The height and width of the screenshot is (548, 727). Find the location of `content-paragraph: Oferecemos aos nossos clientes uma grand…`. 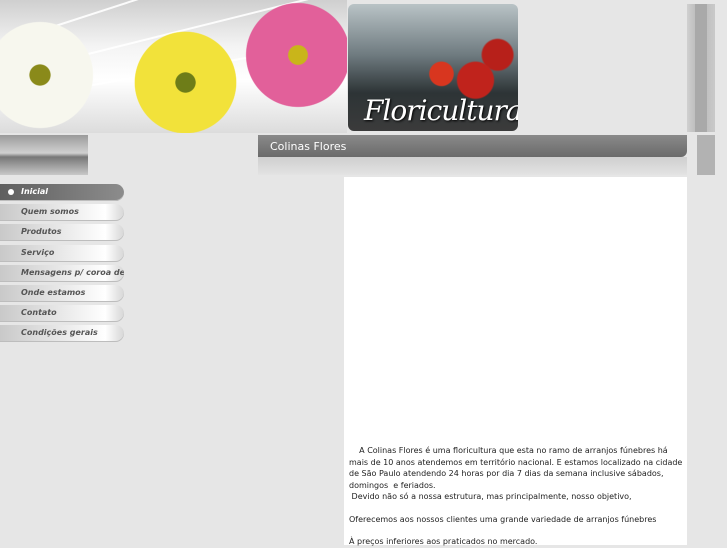

content-paragraph: Oferecemos aos nossos clientes uma grand… is located at coordinates (503, 519).